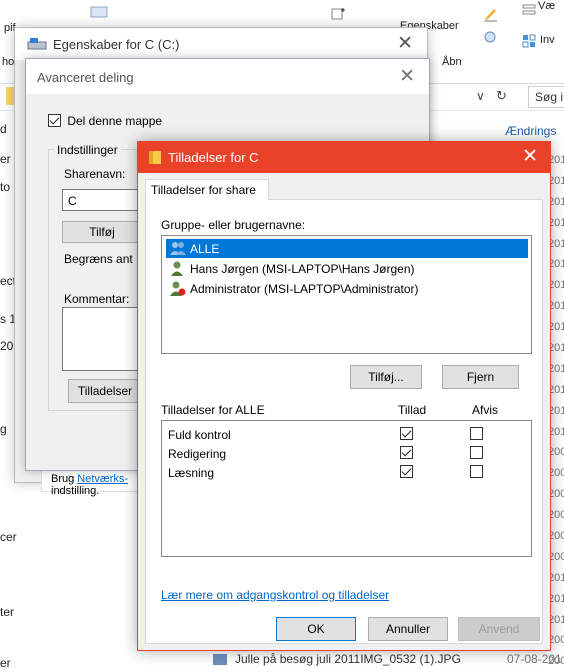  What do you see at coordinates (233, 225) in the screenshot?
I see `group-users-label: Gruppe- eller brugernavne:` at bounding box center [233, 225].